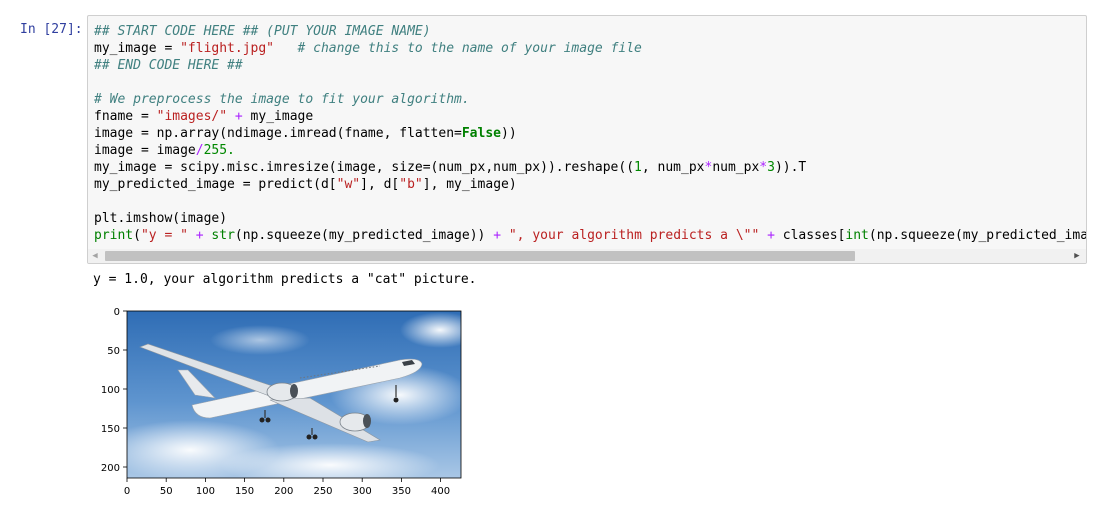 This screenshot has height=508, width=1102. Describe the element at coordinates (199, 150) in the screenshot. I see `code-token: /` at that location.